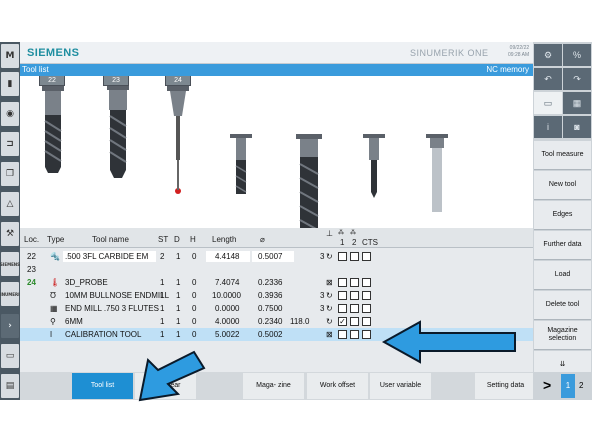  Describe the element at coordinates (370, 242) in the screenshot. I see `header-cts: CTS` at that location.